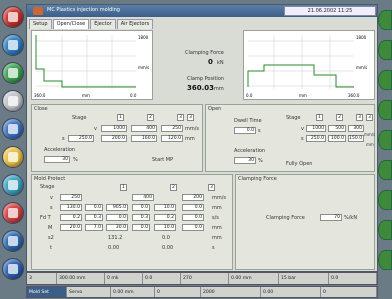 Image resolution: width=392 pixels, height=299 pixels. I want to click on mold-stage-1: 1, so click(123, 187).